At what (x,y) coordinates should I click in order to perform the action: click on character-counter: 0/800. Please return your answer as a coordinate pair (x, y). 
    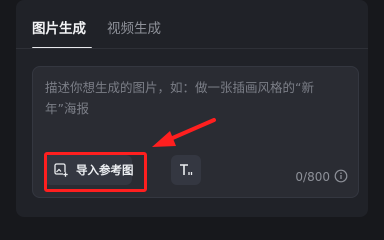
    Looking at the image, I should click on (312, 177).